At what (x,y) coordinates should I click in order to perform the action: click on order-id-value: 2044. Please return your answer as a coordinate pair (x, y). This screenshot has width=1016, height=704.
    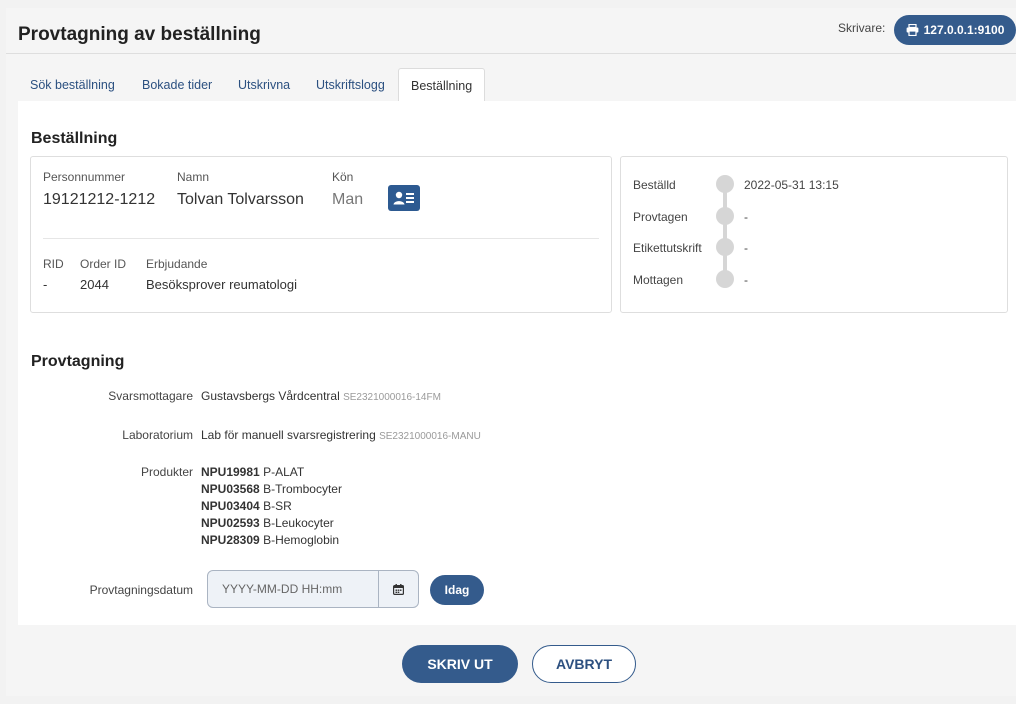
    Looking at the image, I should click on (94, 284).